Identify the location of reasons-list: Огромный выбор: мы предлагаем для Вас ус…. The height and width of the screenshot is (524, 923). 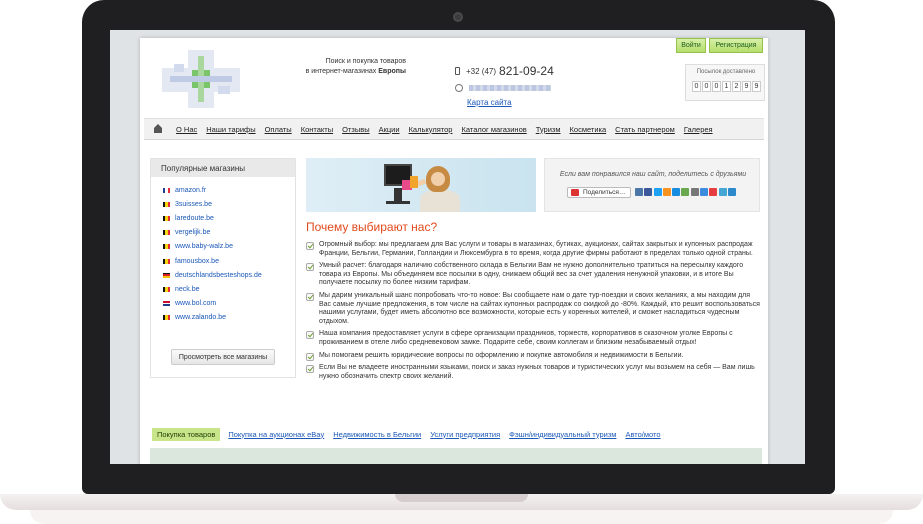
(533, 313).